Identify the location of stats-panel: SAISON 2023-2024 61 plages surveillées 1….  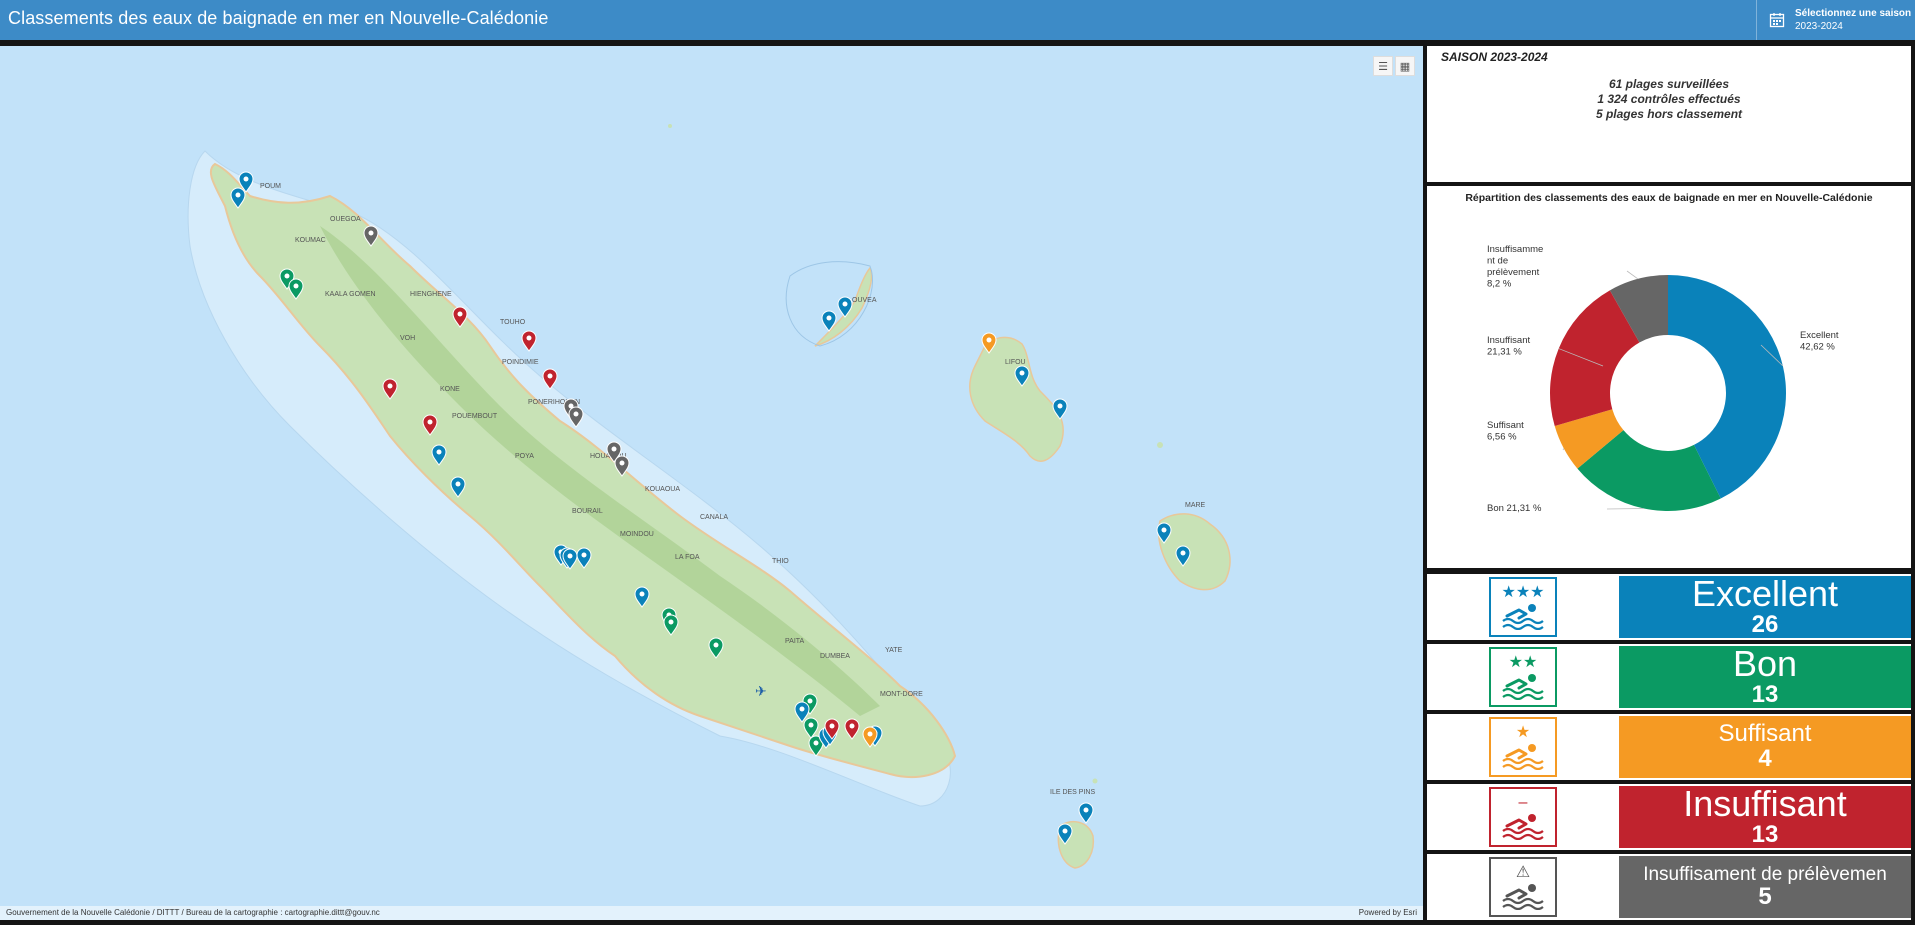
(1669, 114).